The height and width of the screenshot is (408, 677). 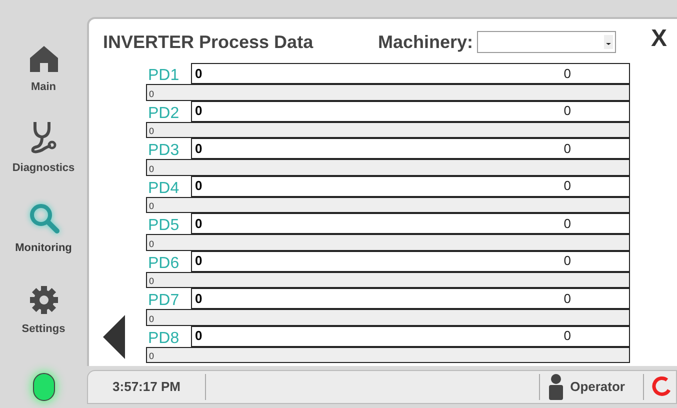 I want to click on pd-label: PD2, so click(x=163, y=114).